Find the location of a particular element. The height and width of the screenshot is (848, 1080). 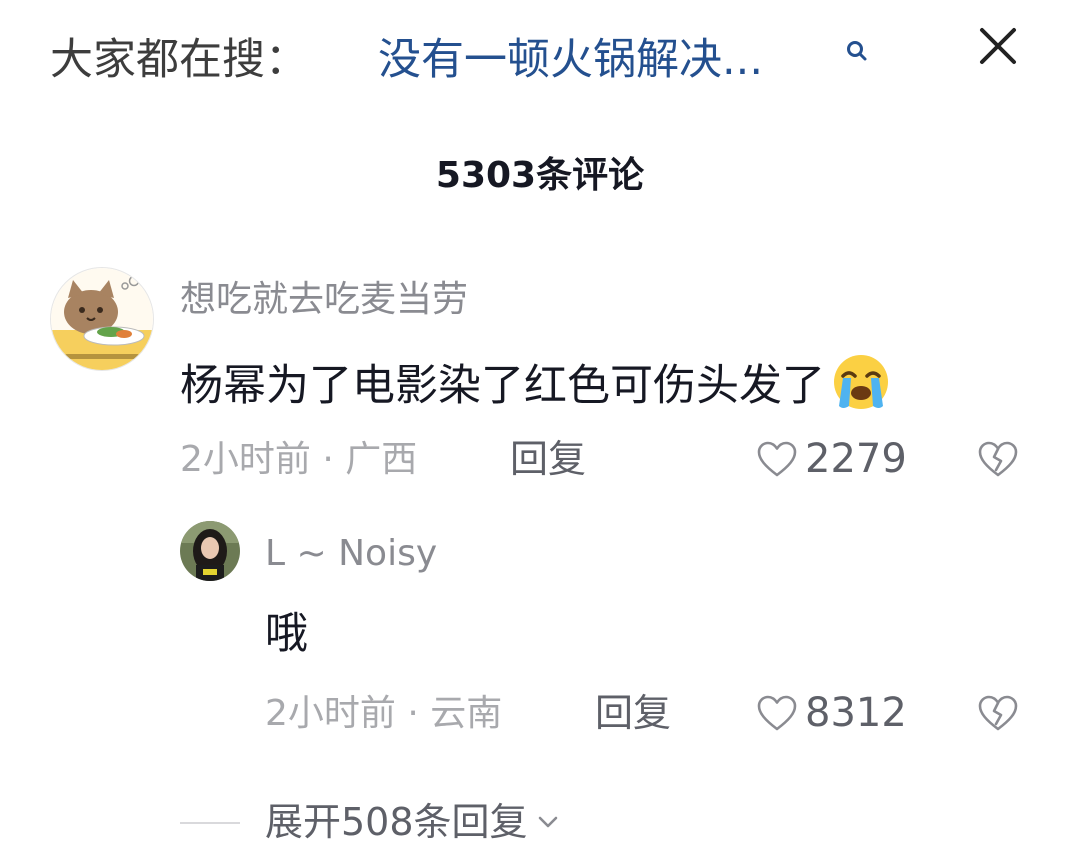

crying-face-emoji is located at coordinates (861, 382).